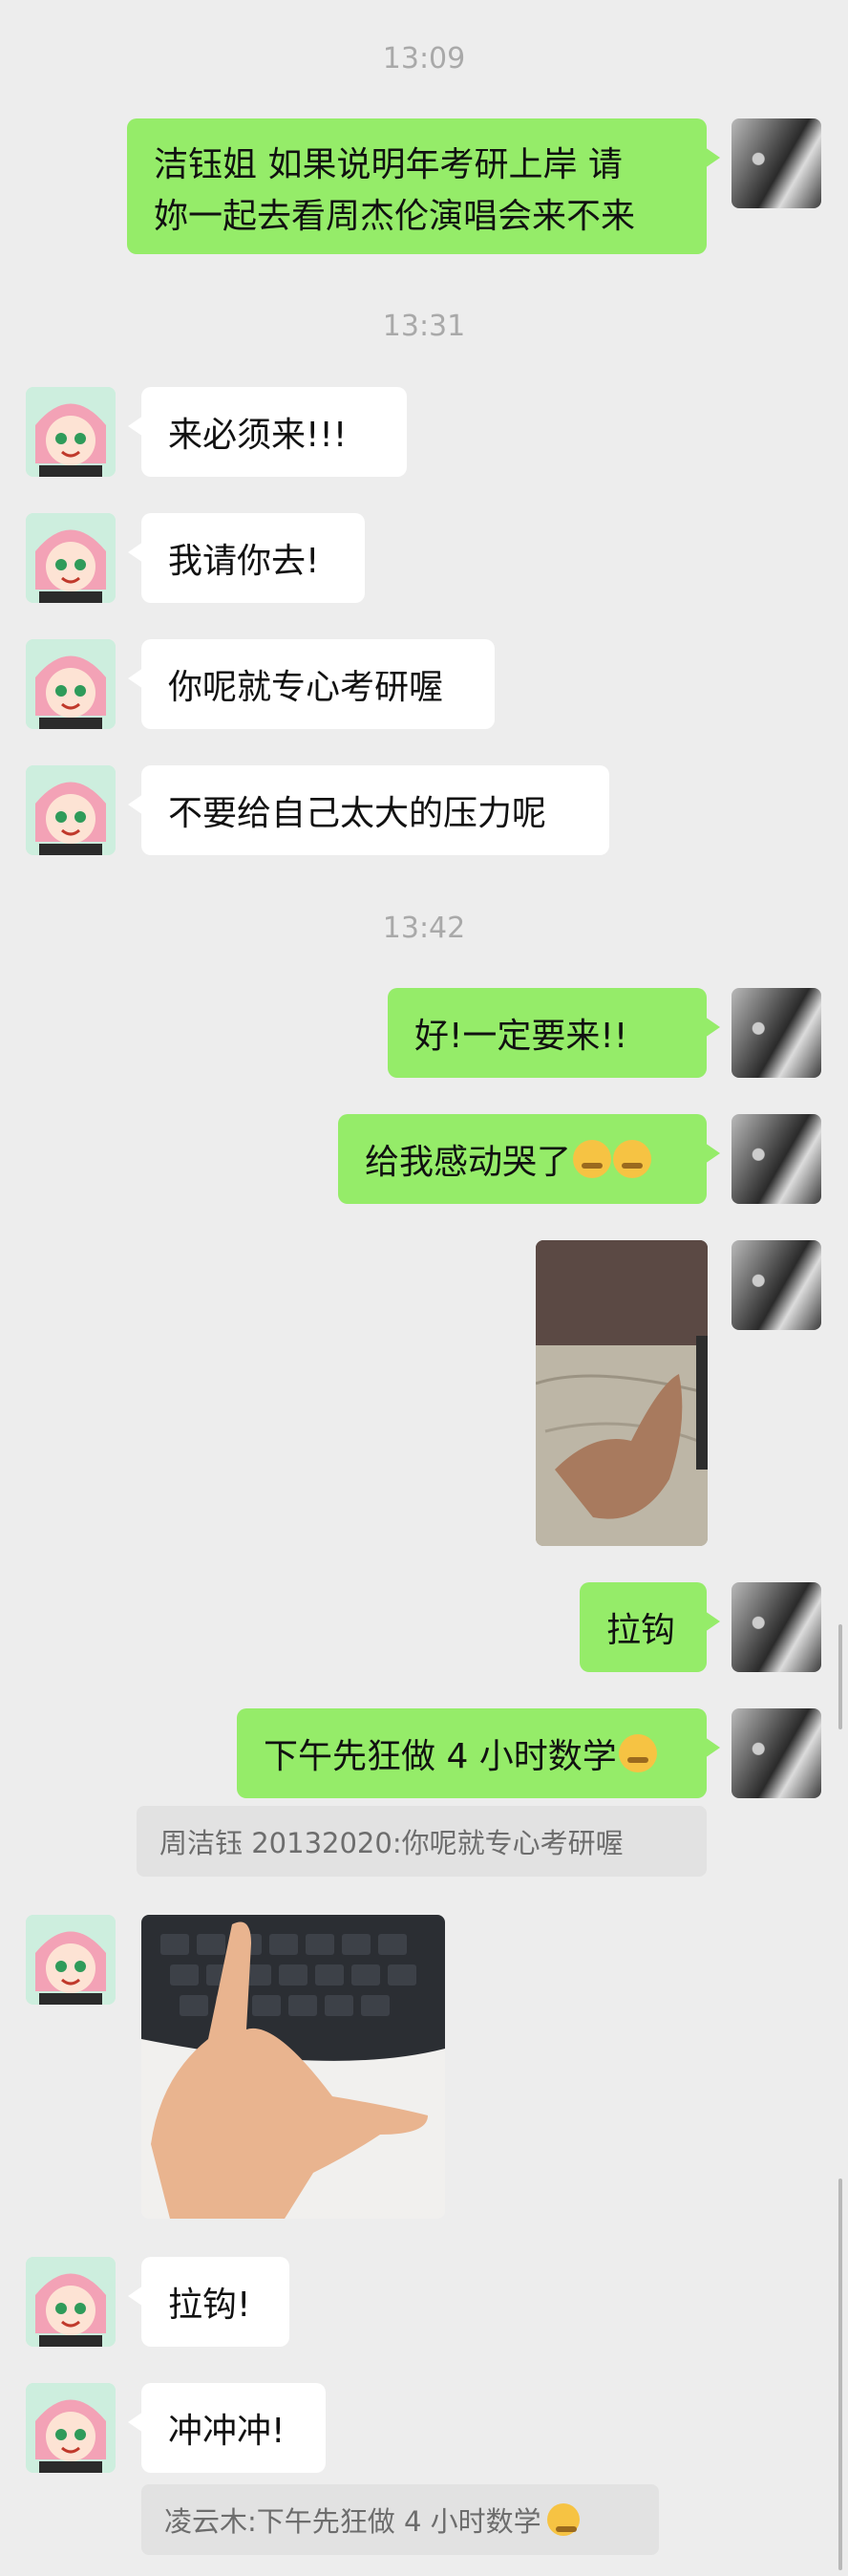 This screenshot has width=848, height=2576. Describe the element at coordinates (369, 810) in the screenshot. I see `incoming-message: 不要给自己太大的压力呢` at that location.